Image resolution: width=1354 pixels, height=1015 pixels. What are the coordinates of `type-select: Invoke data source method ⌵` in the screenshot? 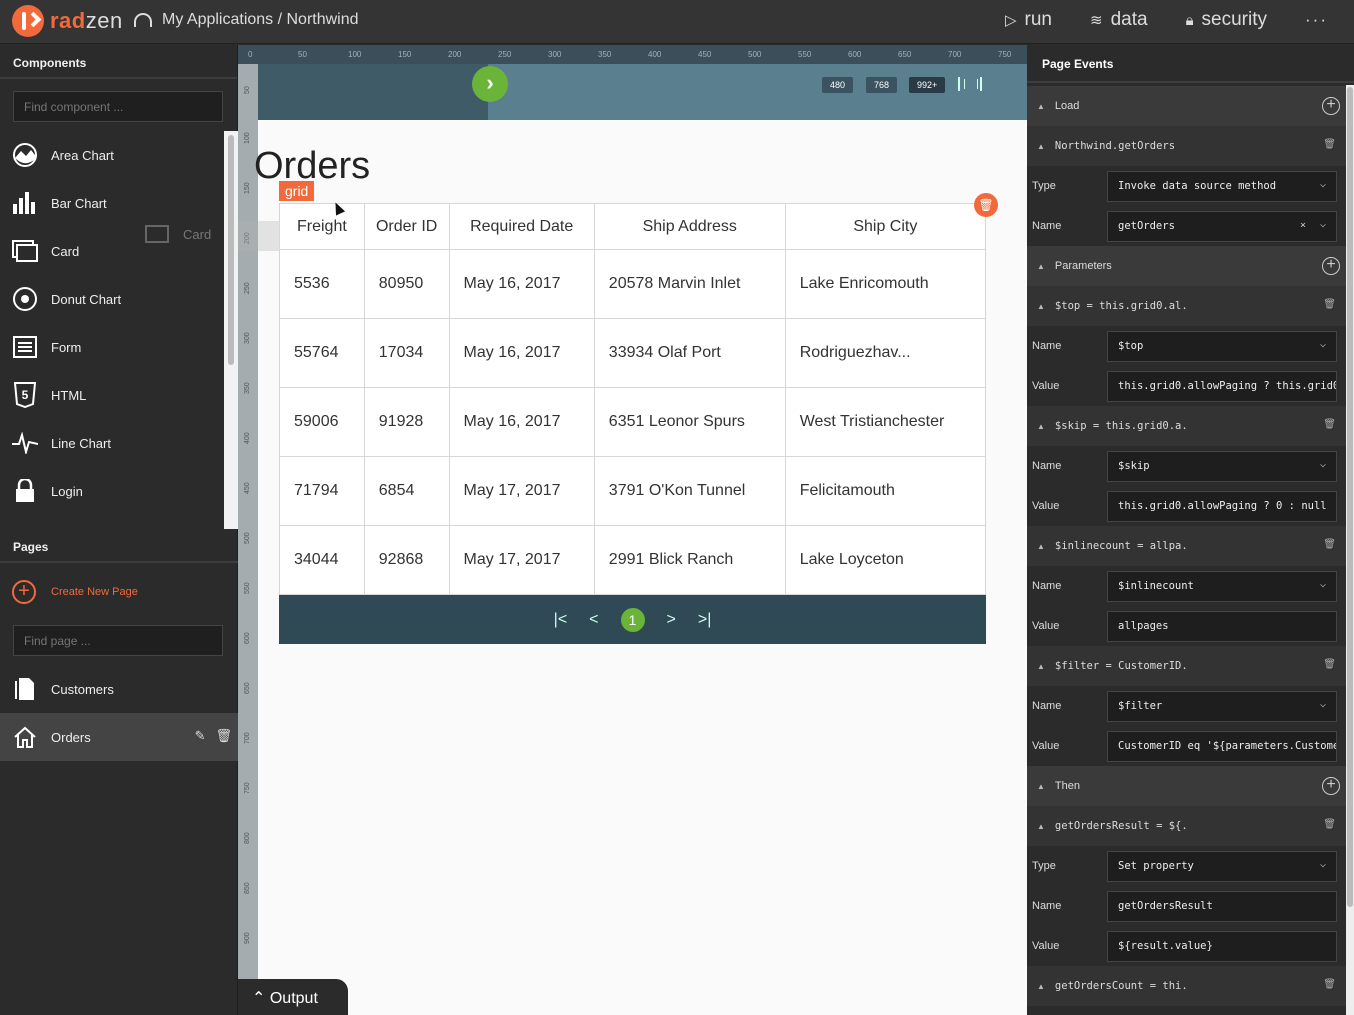 It's located at (1222, 186).